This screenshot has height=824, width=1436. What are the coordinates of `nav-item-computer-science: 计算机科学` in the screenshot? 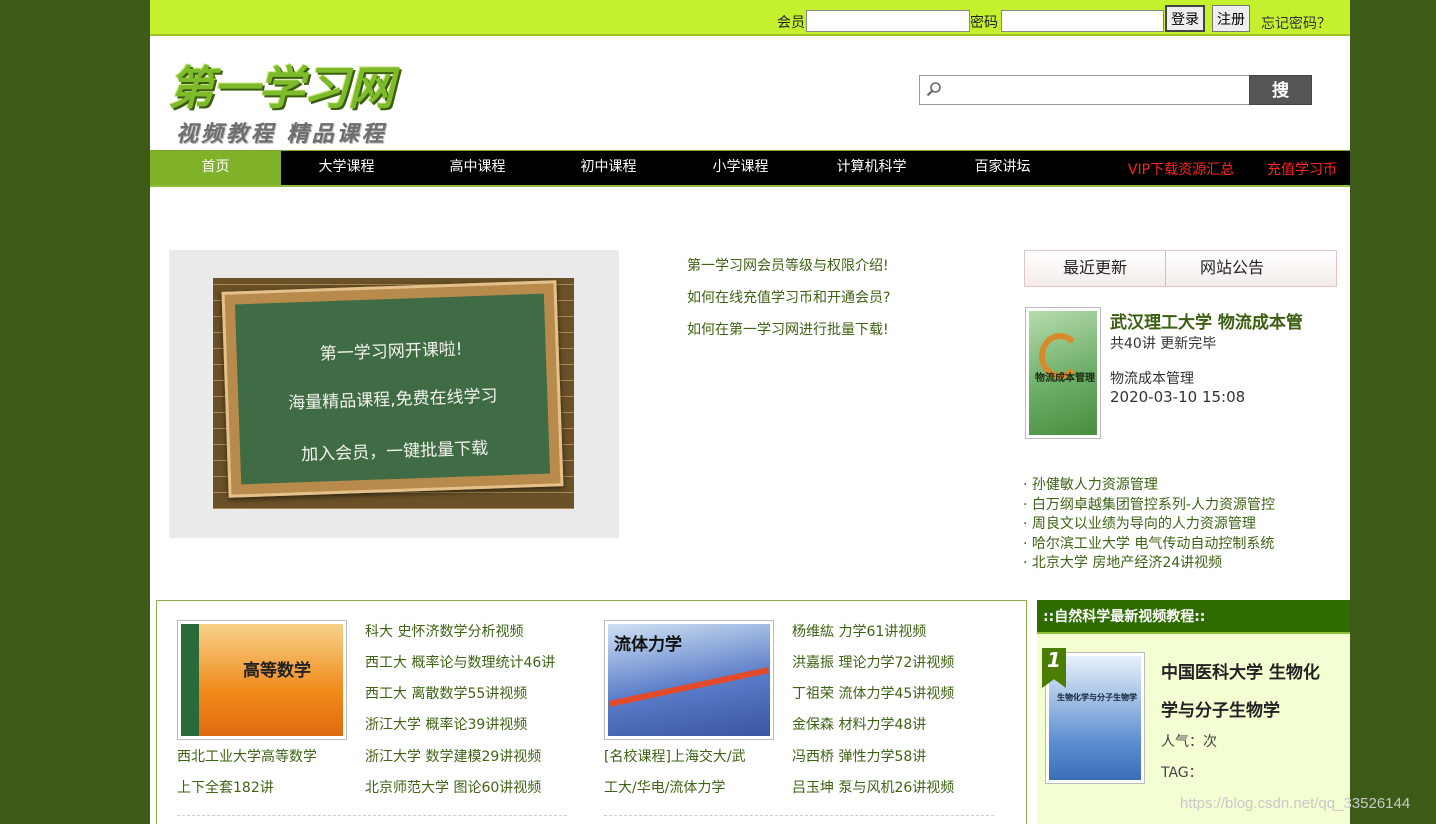 It's located at (871, 168).